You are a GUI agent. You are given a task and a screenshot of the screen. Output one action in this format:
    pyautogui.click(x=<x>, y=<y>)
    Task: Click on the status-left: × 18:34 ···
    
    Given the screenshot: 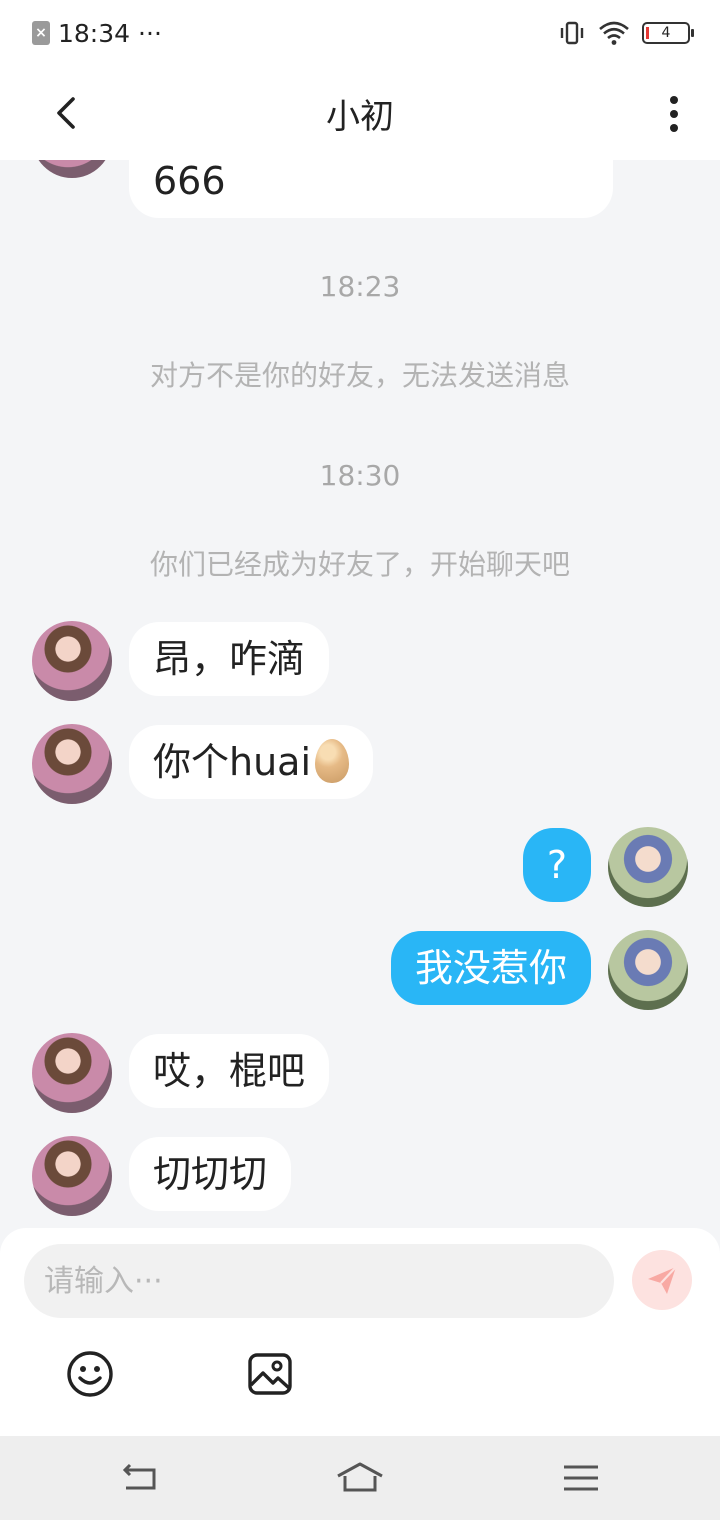 What is the action you would take?
    pyautogui.click(x=97, y=33)
    